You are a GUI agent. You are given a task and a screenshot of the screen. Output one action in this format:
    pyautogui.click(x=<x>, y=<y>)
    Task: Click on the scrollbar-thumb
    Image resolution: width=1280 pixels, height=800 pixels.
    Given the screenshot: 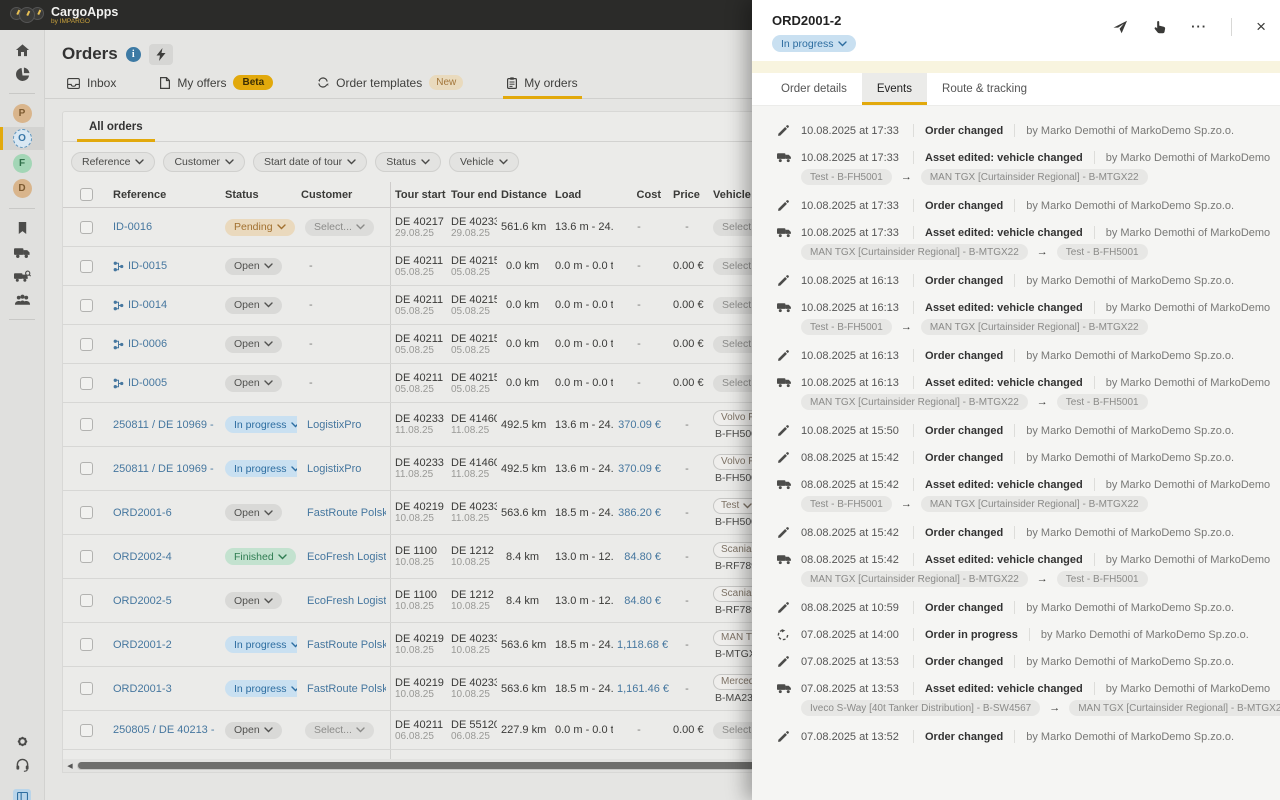 What is the action you would take?
    pyautogui.click(x=415, y=765)
    